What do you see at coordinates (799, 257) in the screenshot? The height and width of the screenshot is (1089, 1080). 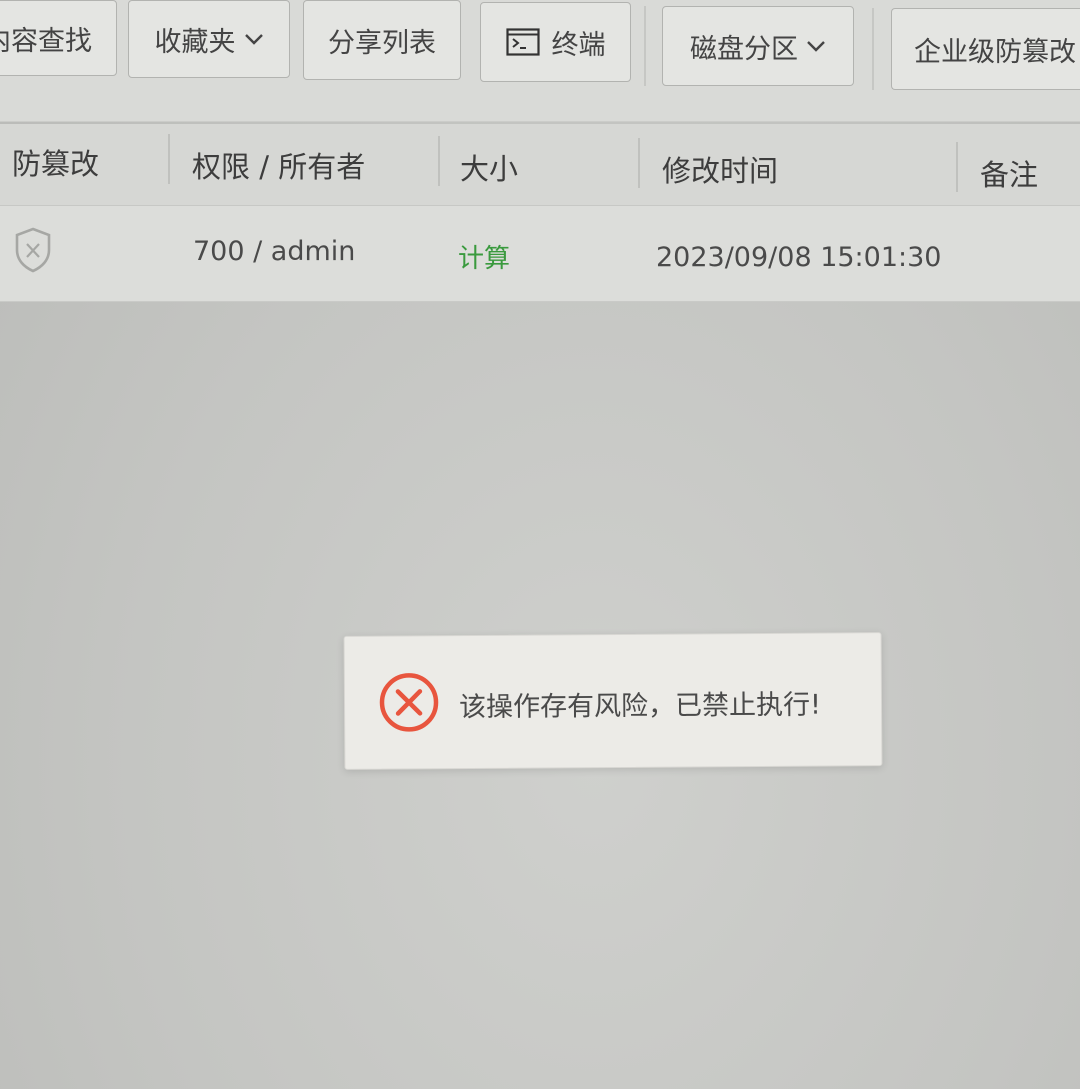 I see `modified-time-value: 2023/09/08 15:01:30` at bounding box center [799, 257].